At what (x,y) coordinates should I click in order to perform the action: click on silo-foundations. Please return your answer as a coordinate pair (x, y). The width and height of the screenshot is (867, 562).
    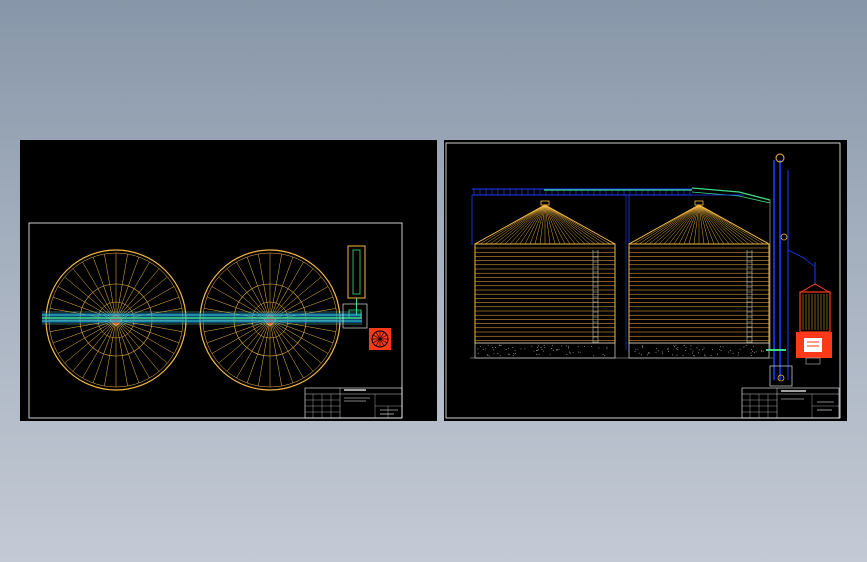
    Looking at the image, I should click on (622, 350).